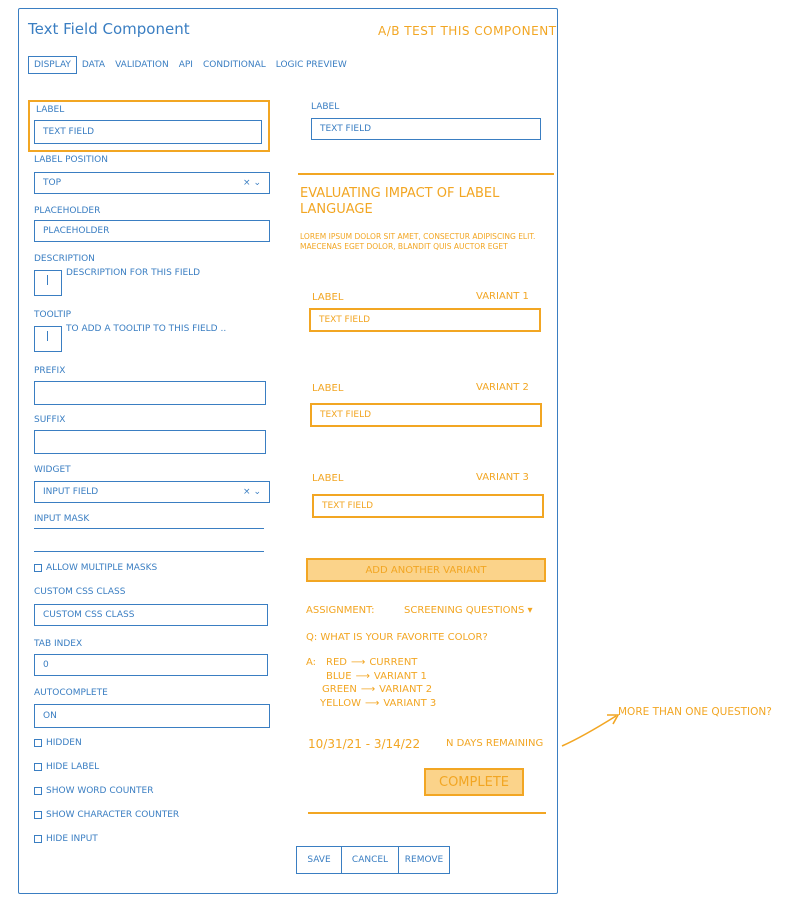  I want to click on save-button: SAVE, so click(319, 860).